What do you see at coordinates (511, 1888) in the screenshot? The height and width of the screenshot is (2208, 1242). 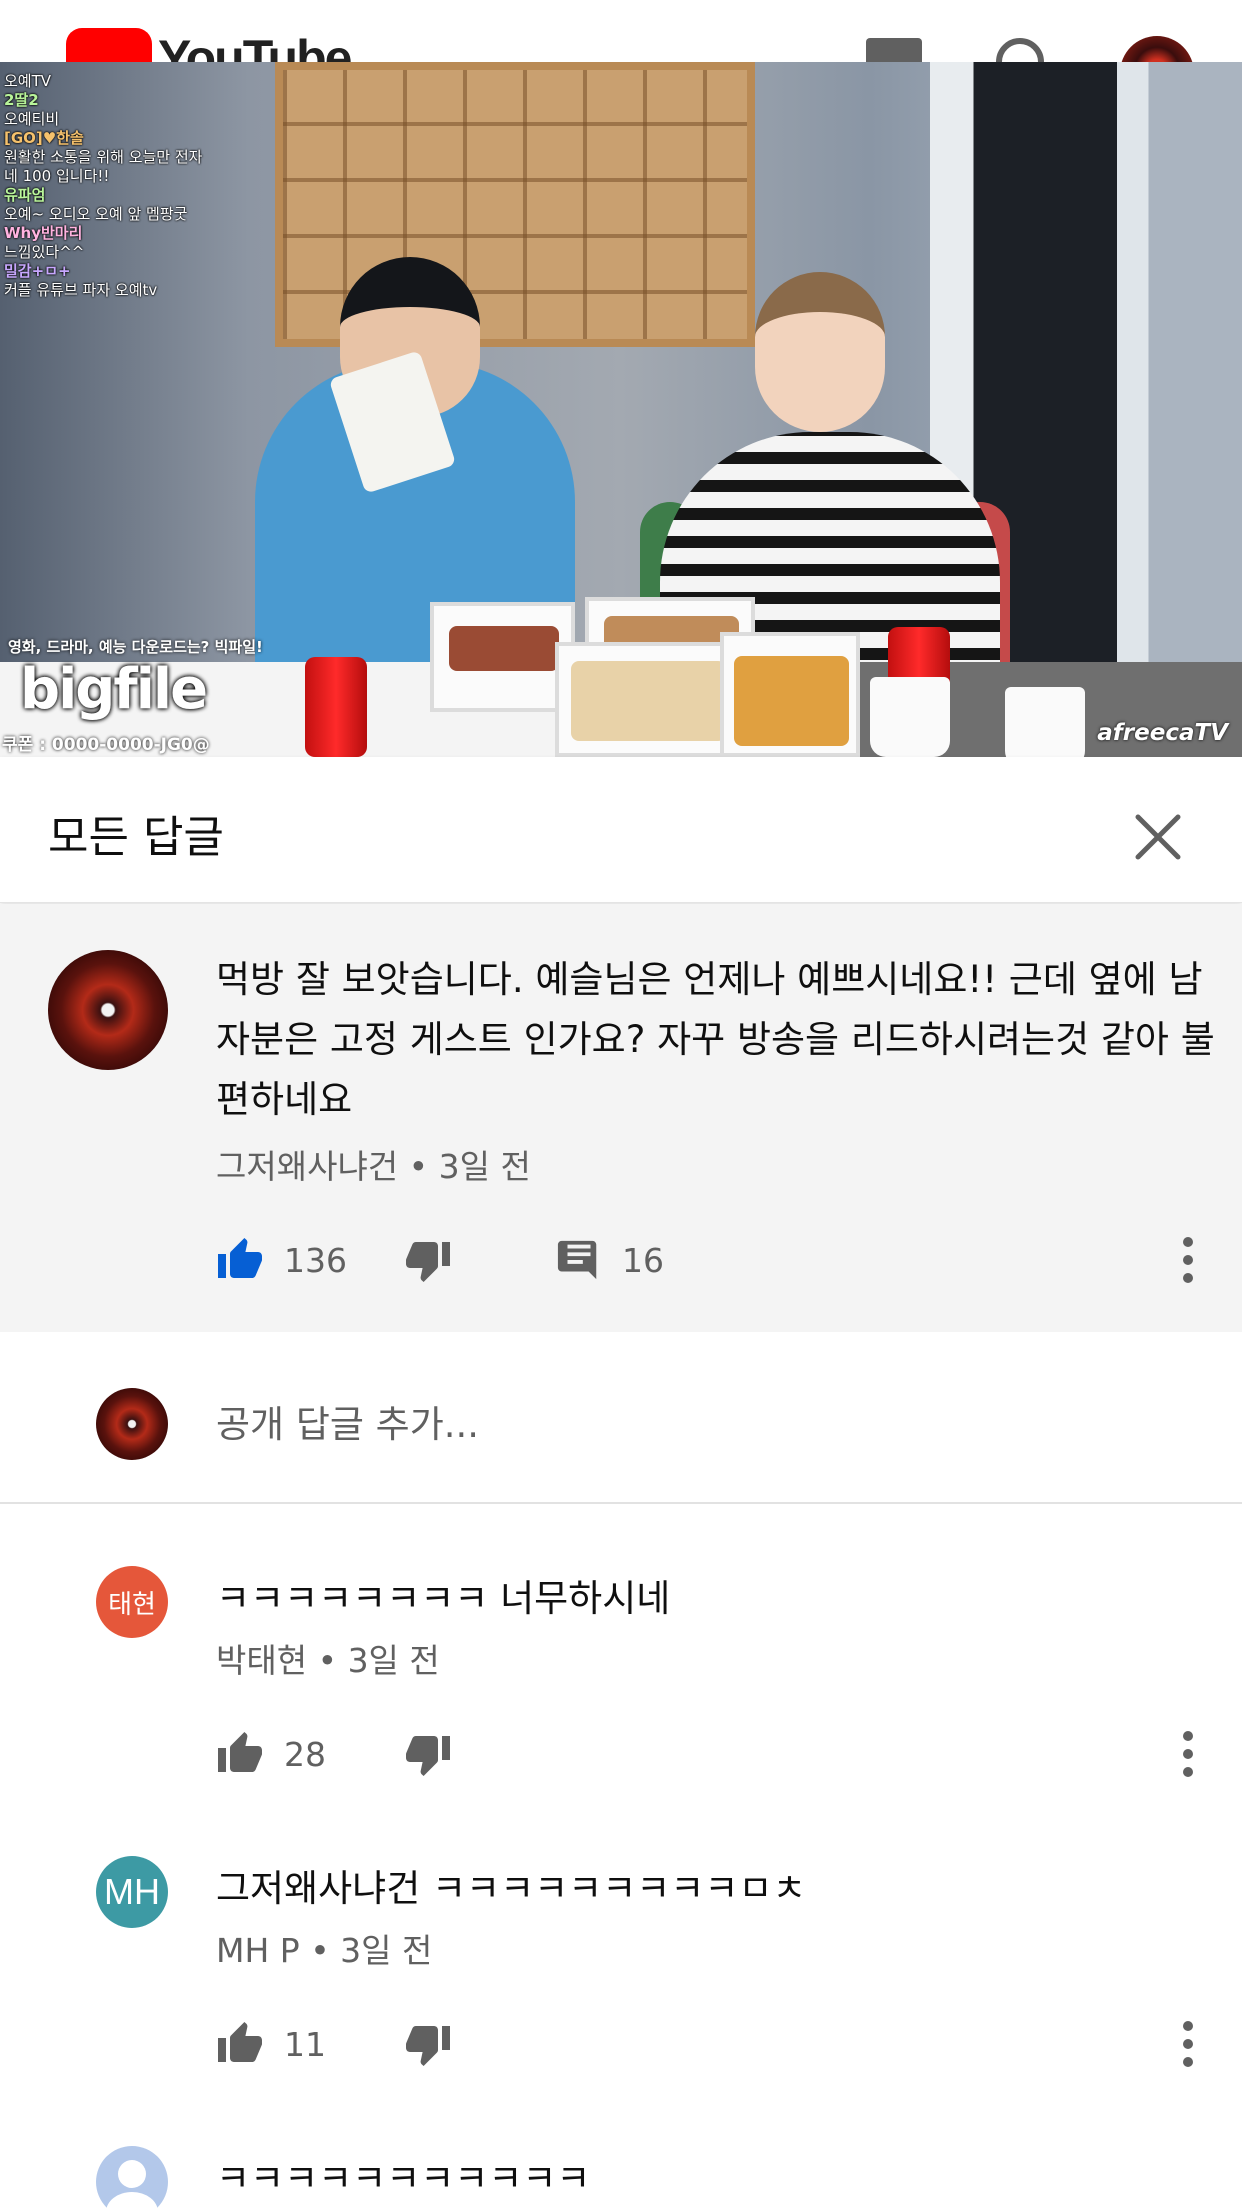 I see `reply-text: 그저왜사냐건 ㅋㅋㅋㅋㅋㅋㅋㅋㅋㅁㅊ` at bounding box center [511, 1888].